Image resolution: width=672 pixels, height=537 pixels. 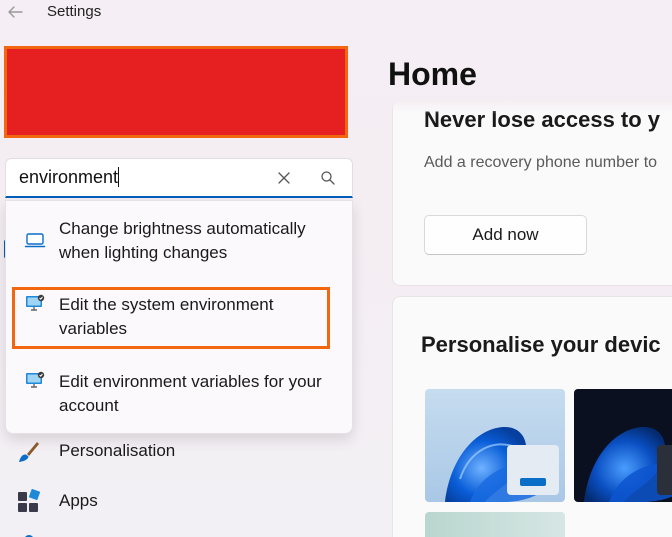 I want to click on paintbrush-icon, so click(x=29, y=452).